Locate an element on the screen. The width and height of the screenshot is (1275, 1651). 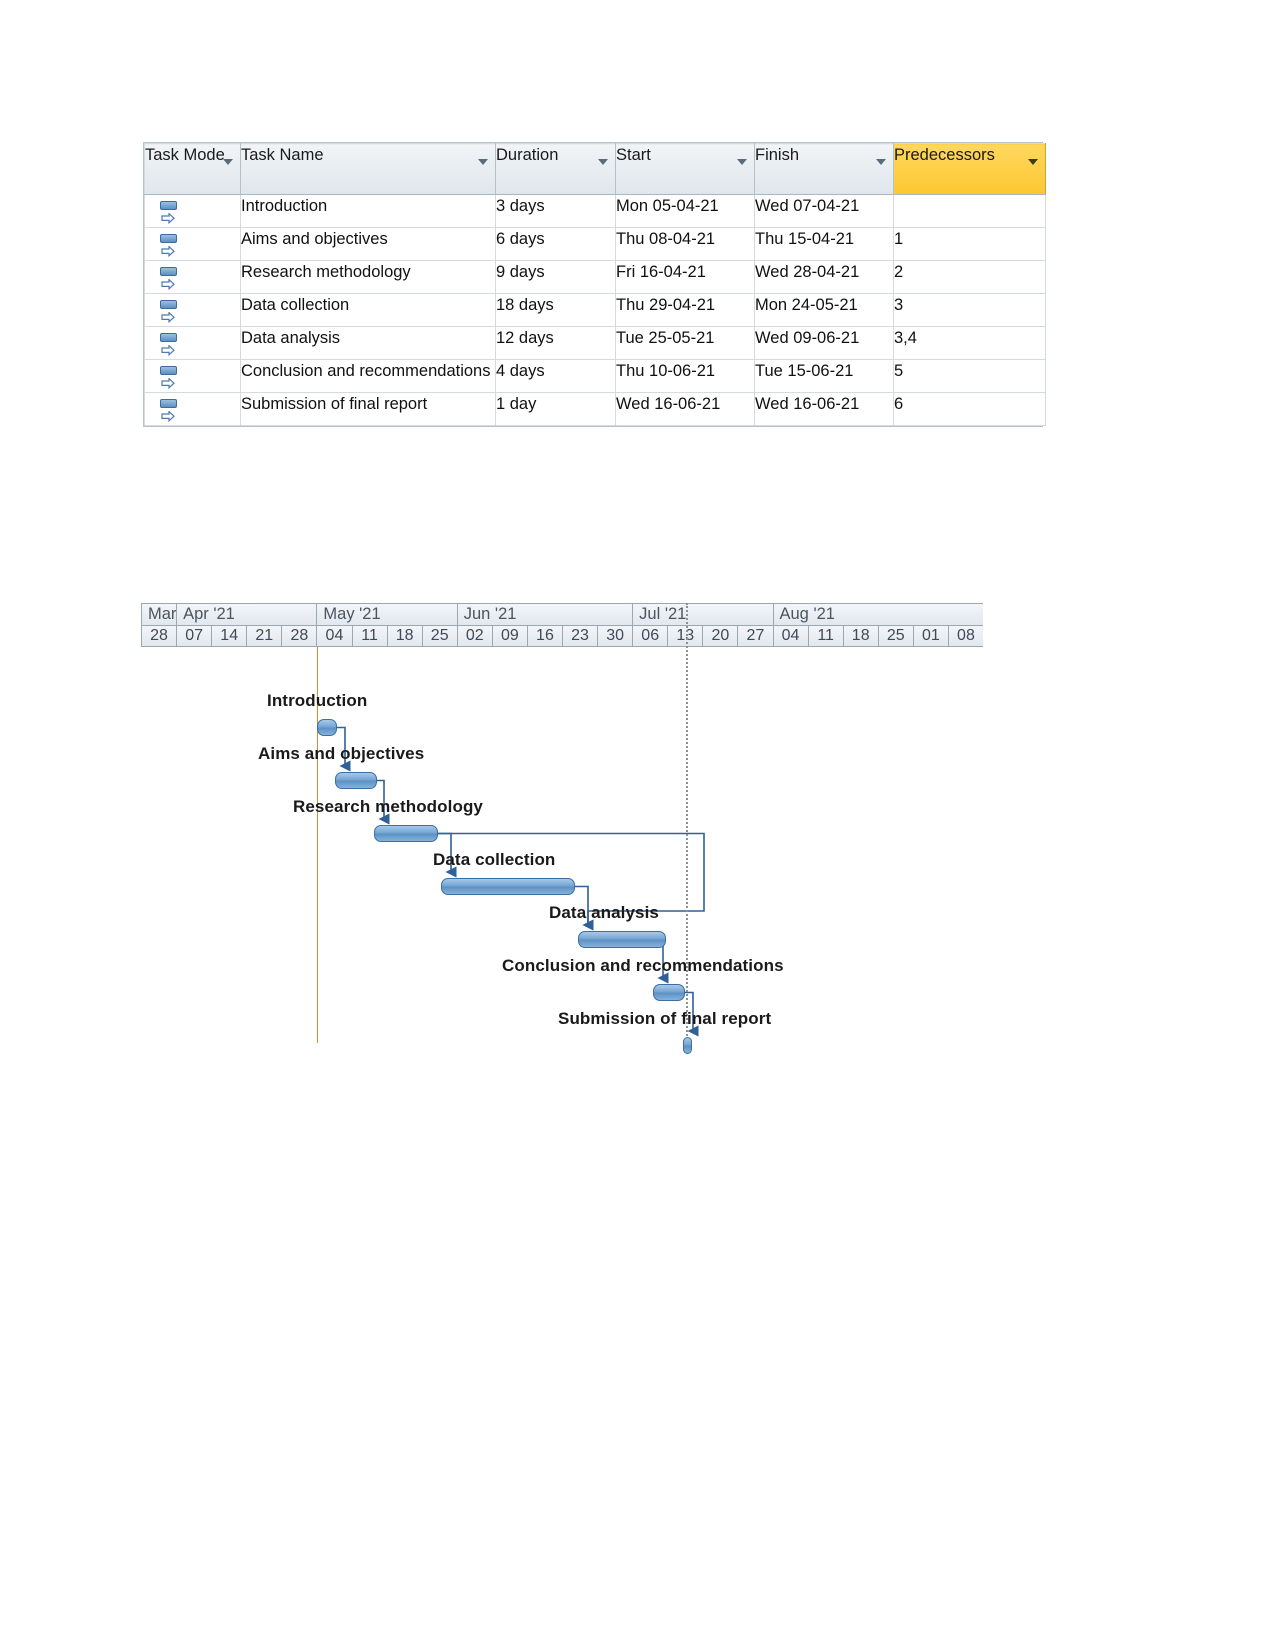
task-name-cell: Submission of final report is located at coordinates (368, 409).